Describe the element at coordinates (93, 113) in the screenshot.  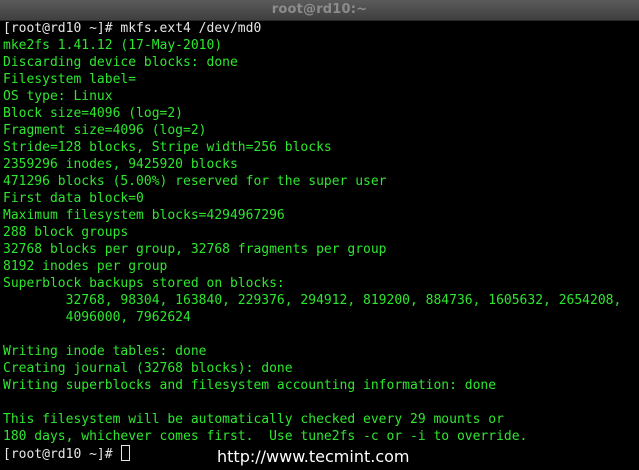
I see `output-line: Block size=4096 (log=2)` at that location.